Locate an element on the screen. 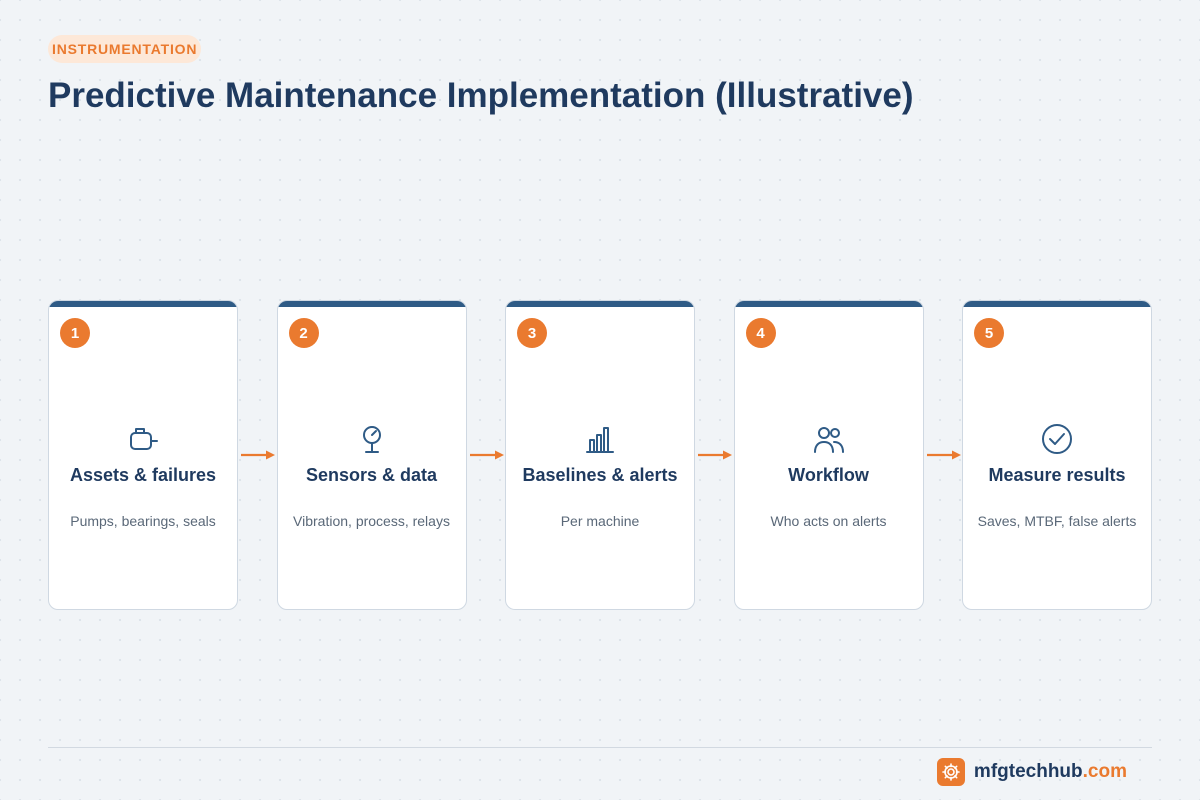 The image size is (1200, 800). step-title: Workflow is located at coordinates (828, 475).